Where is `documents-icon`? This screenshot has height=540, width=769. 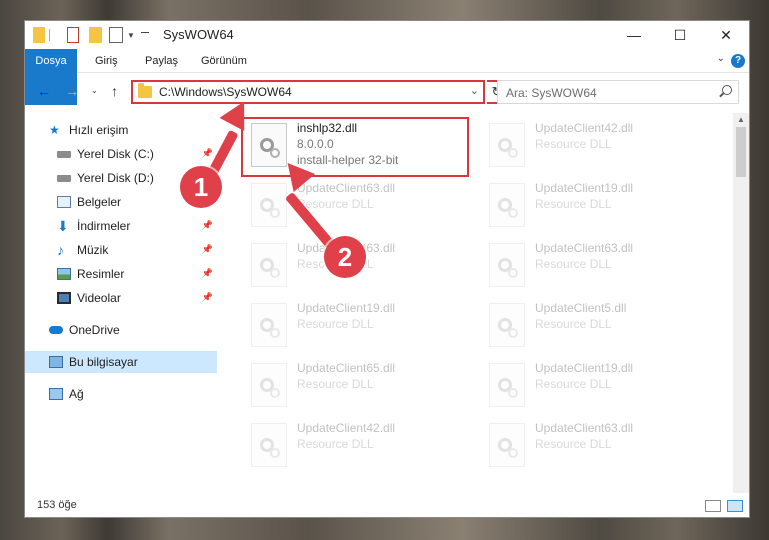
documents-icon is located at coordinates (64, 202).